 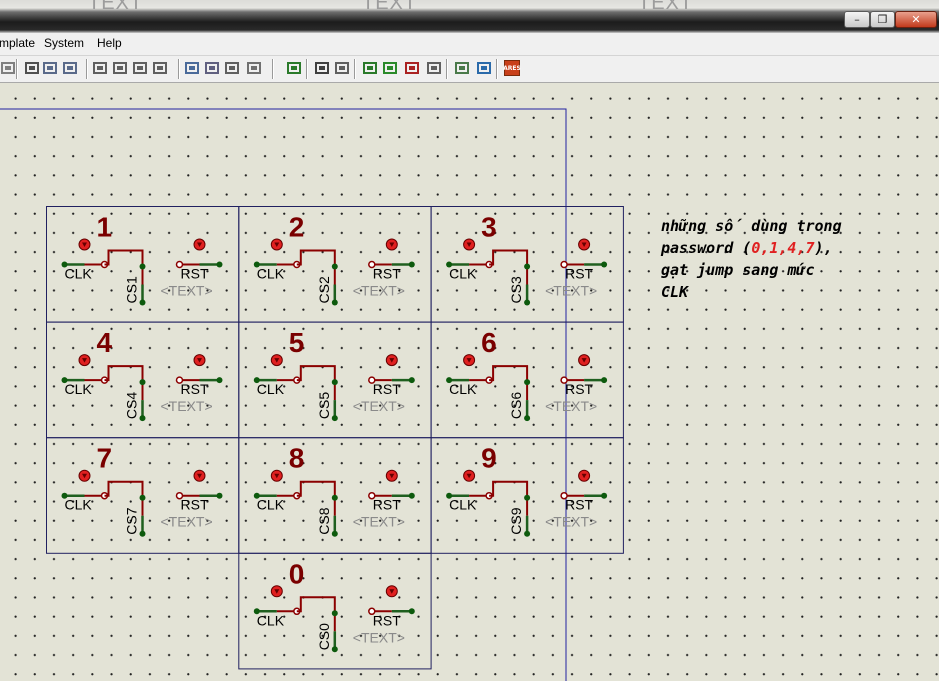 I want to click on jumper-cell: 2 CLK RST CS2 <TEXT>, so click(x=335, y=264).